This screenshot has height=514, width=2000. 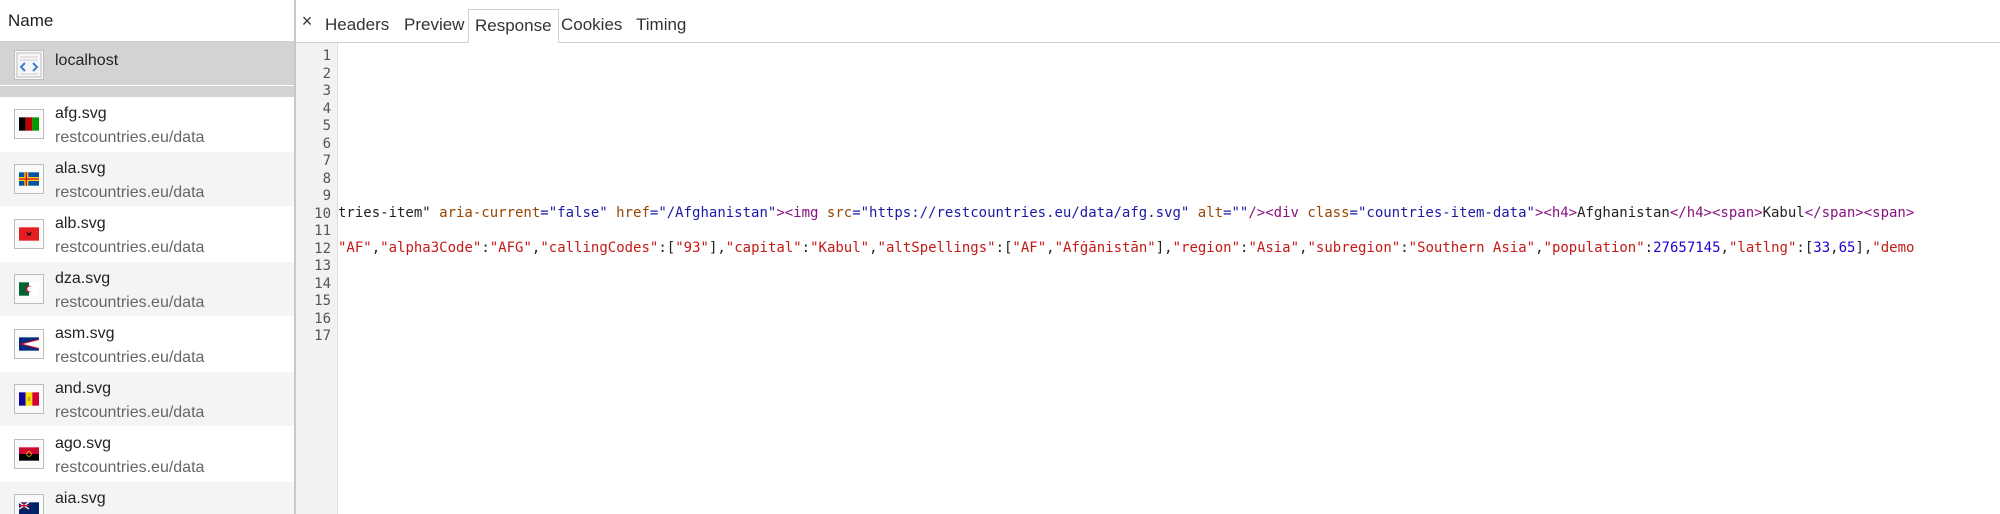 I want to click on request-row-localhost: localhost, so click(x=147, y=64).